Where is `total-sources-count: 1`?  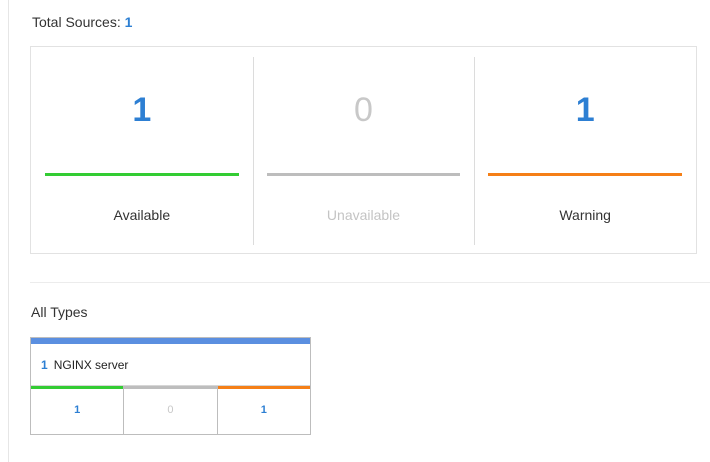
total-sources-count: 1 is located at coordinates (128, 22).